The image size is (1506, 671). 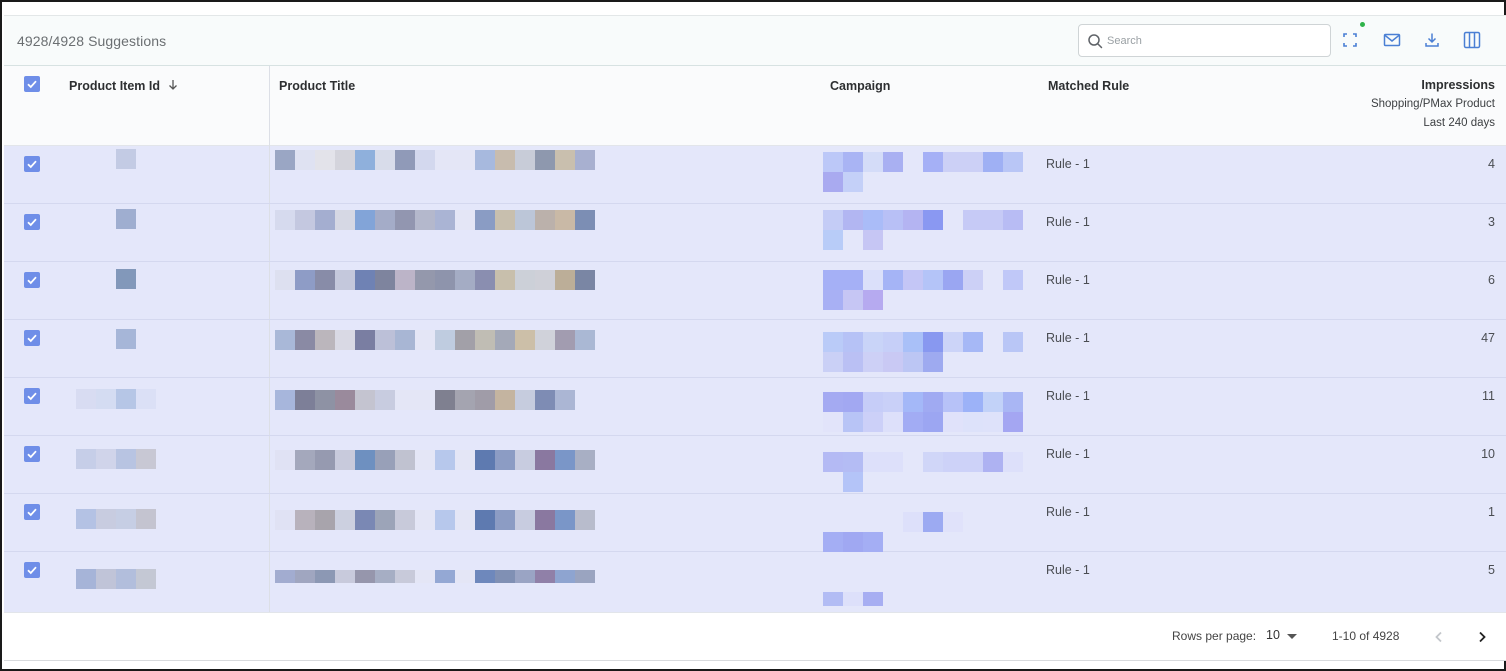 What do you see at coordinates (860, 86) in the screenshot?
I see `header-campaign: Campaign` at bounding box center [860, 86].